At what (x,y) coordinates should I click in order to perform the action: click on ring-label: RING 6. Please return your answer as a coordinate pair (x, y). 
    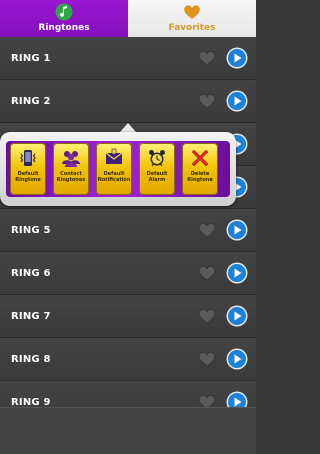
    Looking at the image, I should click on (31, 273).